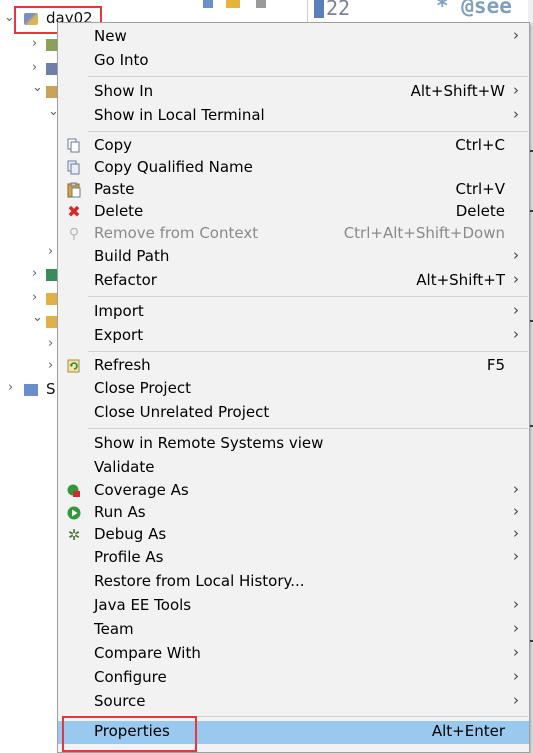 The image size is (533, 753). Describe the element at coordinates (121, 60) in the screenshot. I see `menu-item-label: Go Into` at that location.